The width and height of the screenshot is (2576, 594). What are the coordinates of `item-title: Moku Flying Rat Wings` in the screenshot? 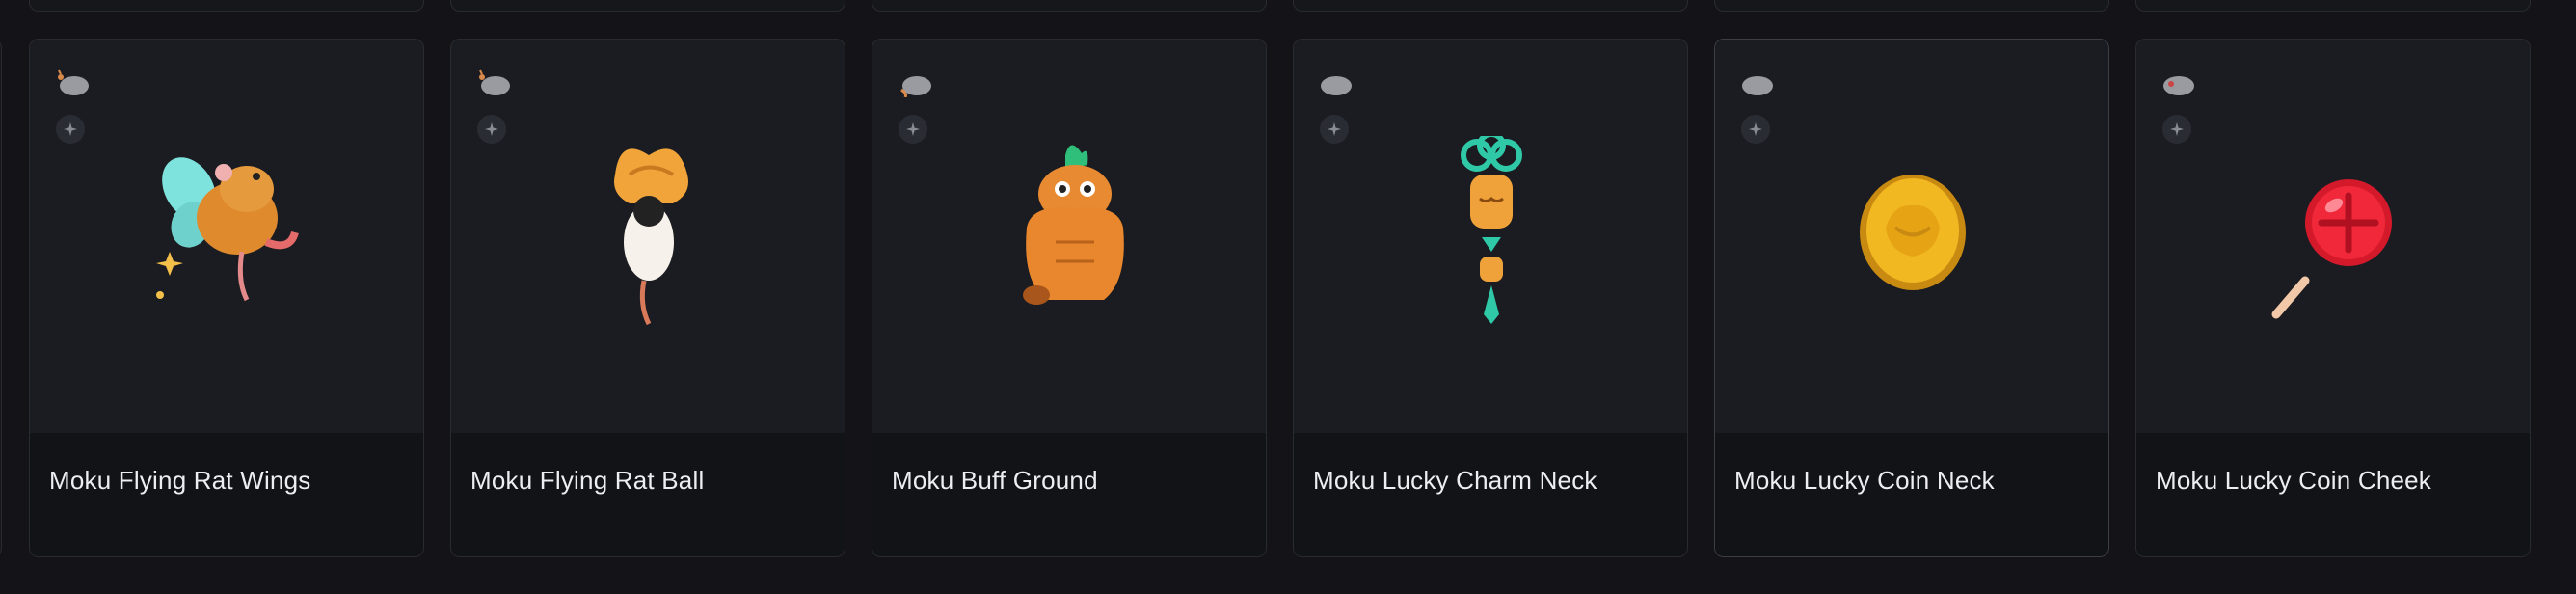 It's located at (180, 480).